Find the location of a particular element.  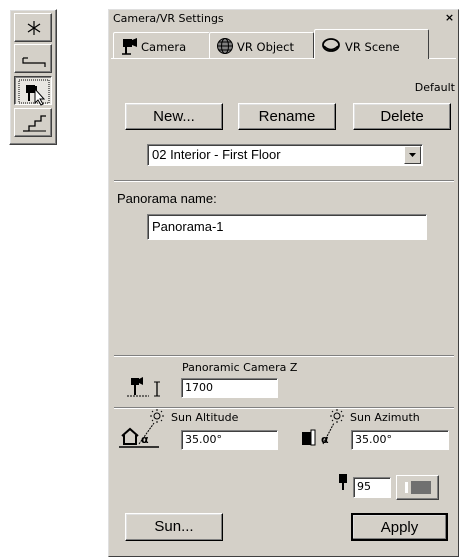

asterisk-icon is located at coordinates (34, 28).